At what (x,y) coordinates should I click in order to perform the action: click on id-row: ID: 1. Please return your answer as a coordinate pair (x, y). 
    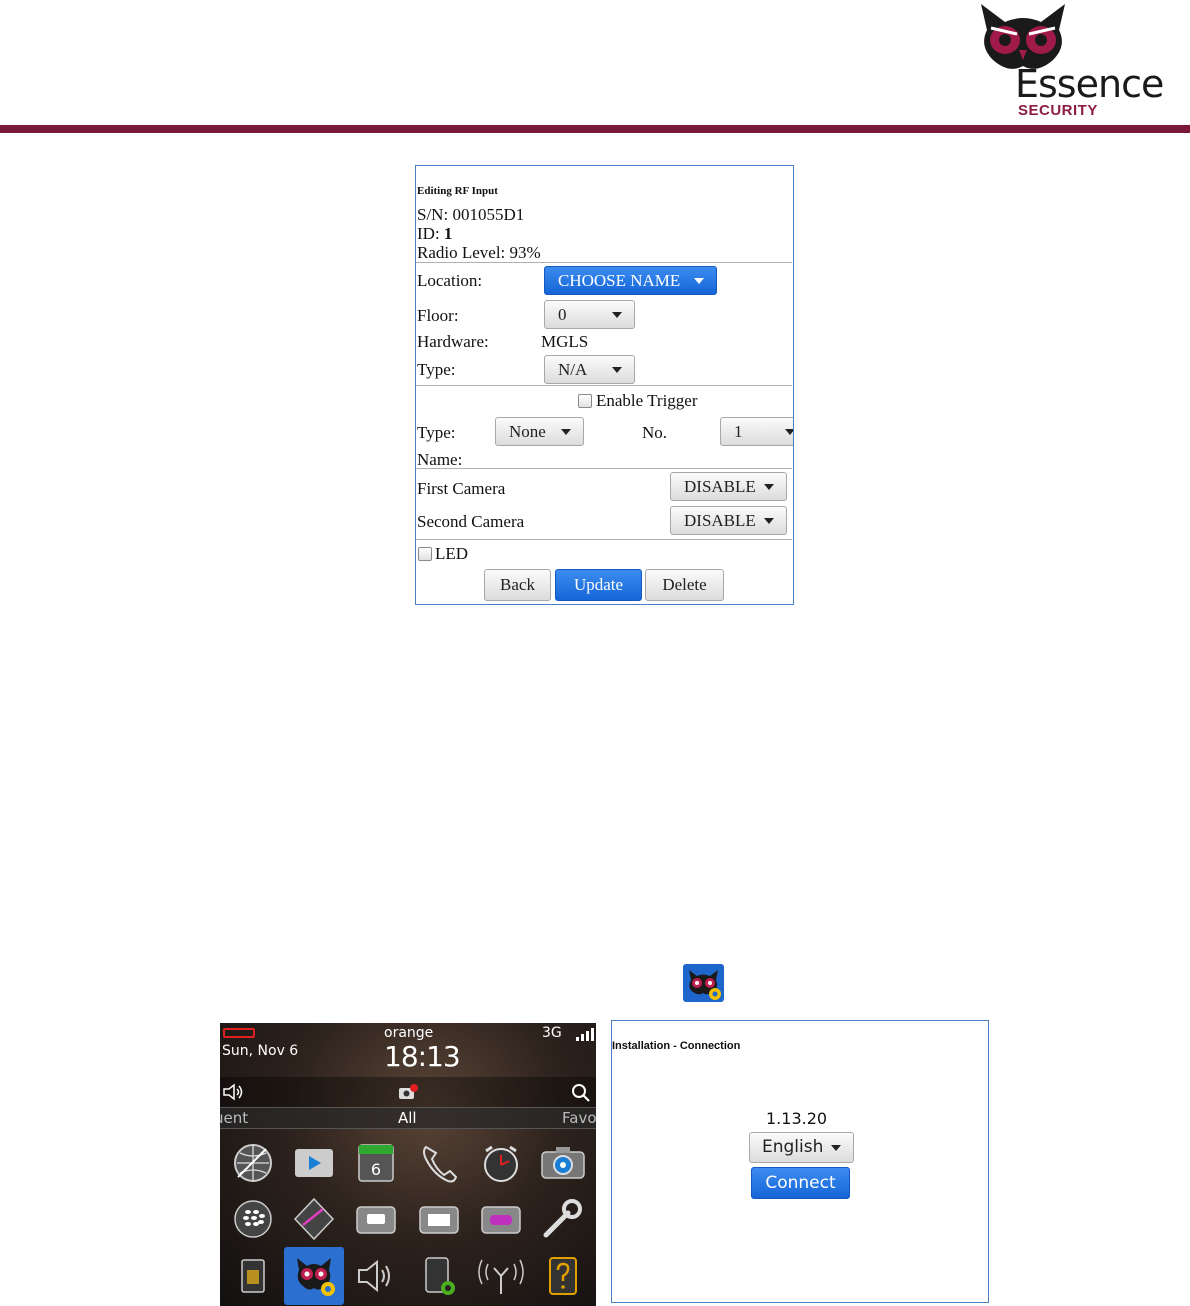
    Looking at the image, I should click on (434, 234).